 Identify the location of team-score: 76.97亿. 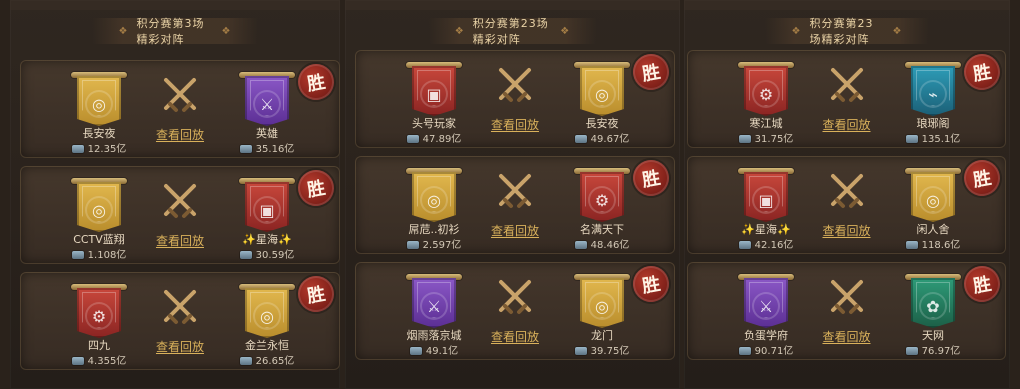
(933, 352).